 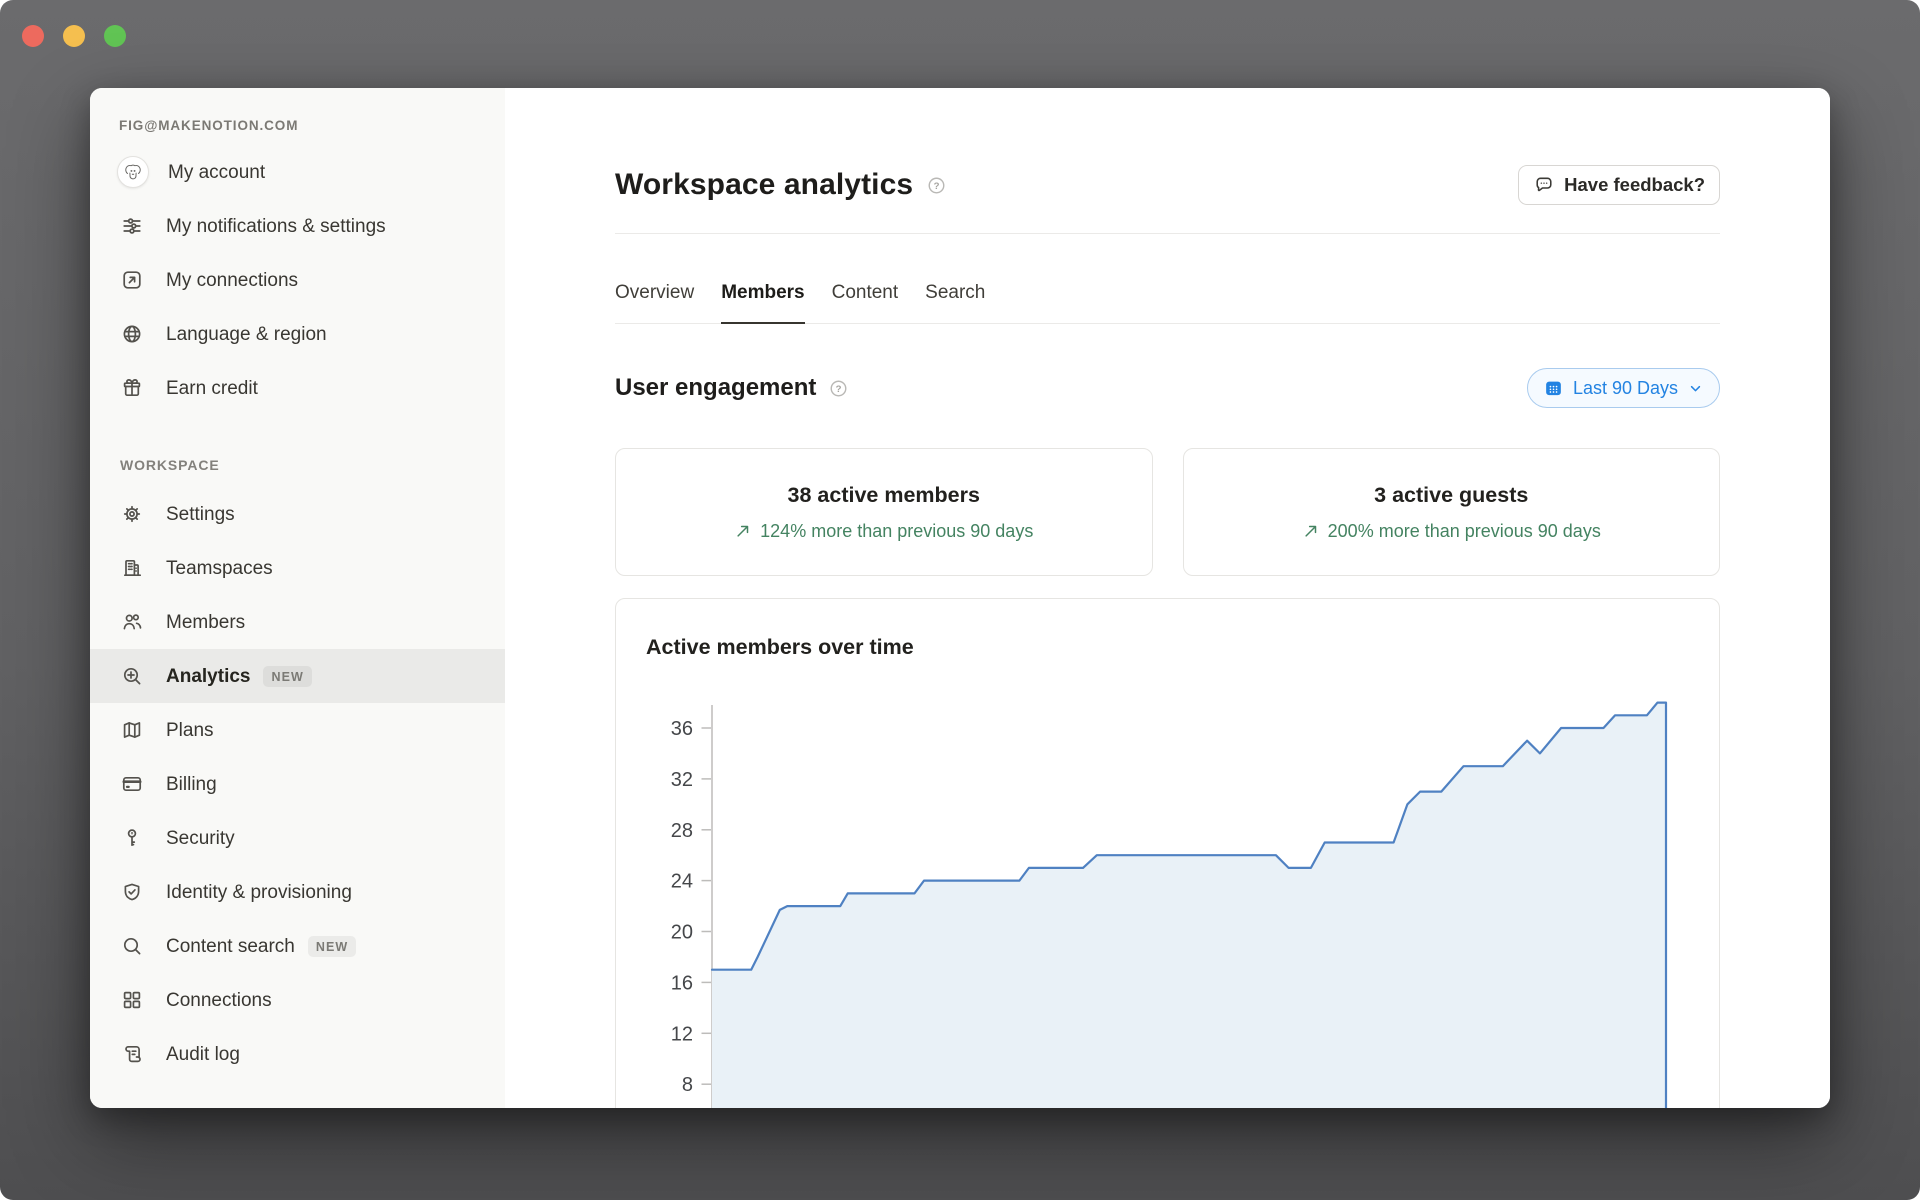 What do you see at coordinates (132, 1000) in the screenshot?
I see `grid-icon` at bounding box center [132, 1000].